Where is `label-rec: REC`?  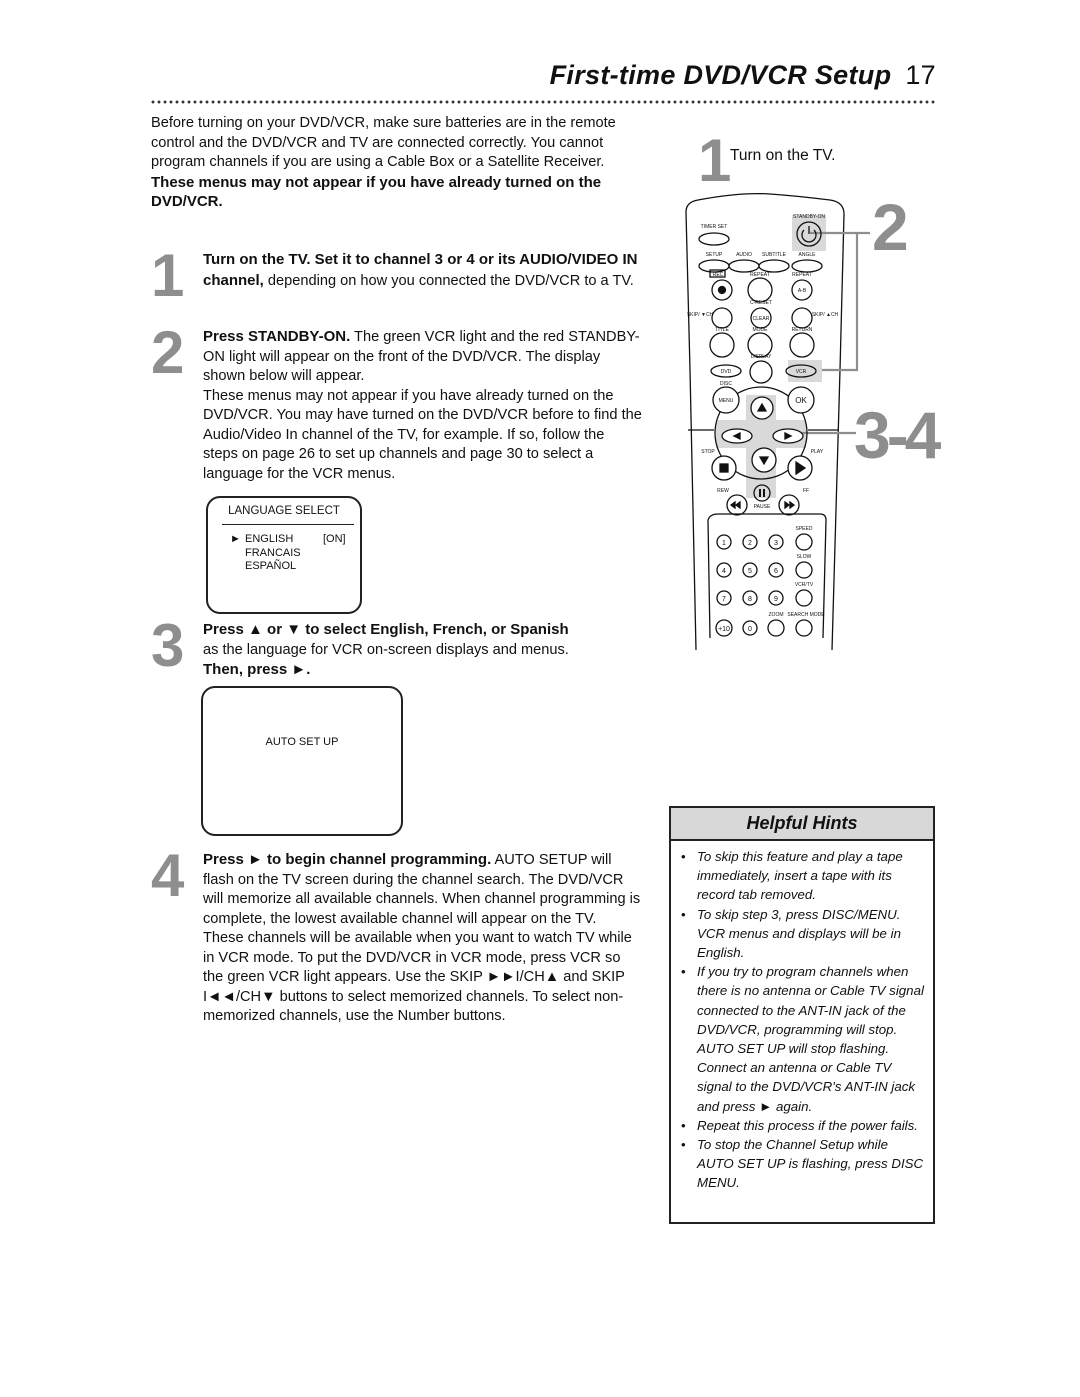
label-rec: REC is located at coordinates (718, 275).